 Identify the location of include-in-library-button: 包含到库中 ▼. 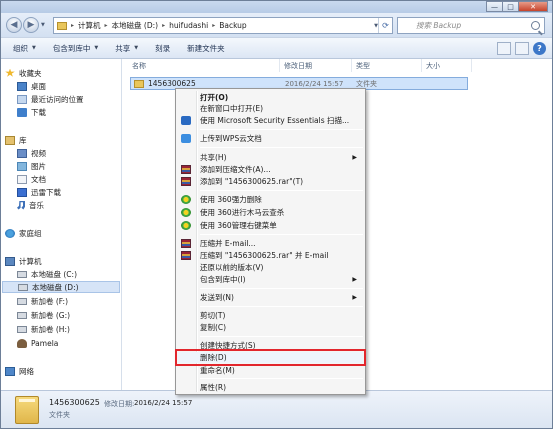
(75, 48).